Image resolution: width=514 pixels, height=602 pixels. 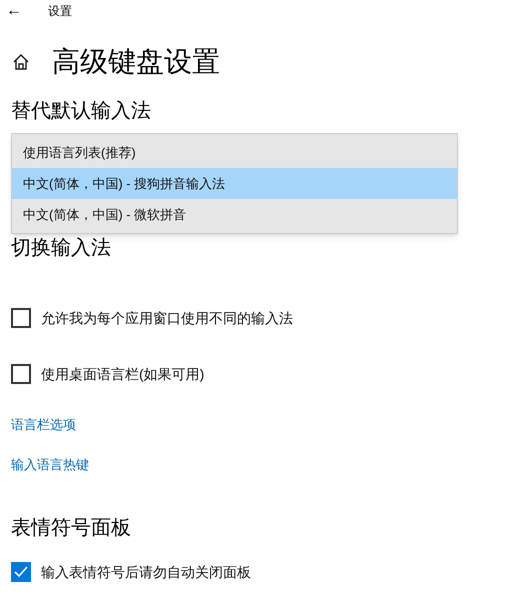 What do you see at coordinates (50, 465) in the screenshot?
I see `link: 输入语言热键` at bounding box center [50, 465].